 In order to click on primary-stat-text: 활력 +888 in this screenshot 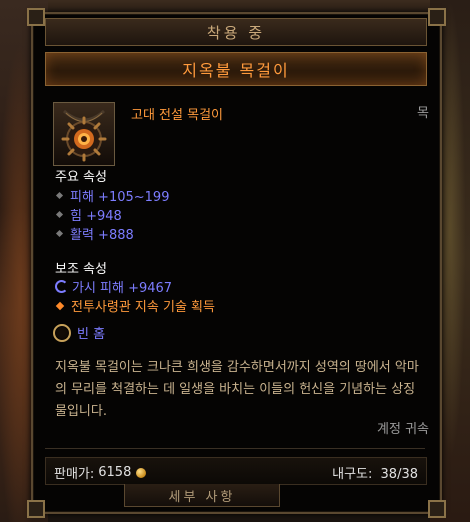, I will do `click(102, 235)`.